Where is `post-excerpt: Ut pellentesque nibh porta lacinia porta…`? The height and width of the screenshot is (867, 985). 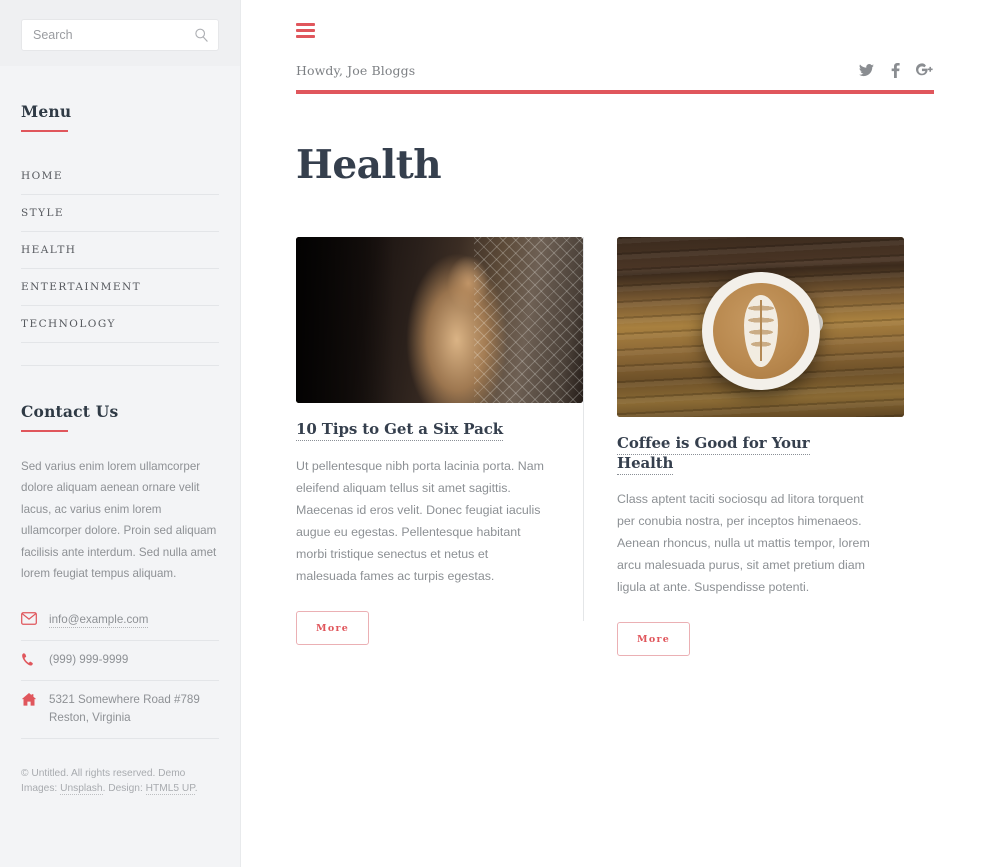
post-excerpt: Ut pellentesque nibh porta lacinia porta… is located at coordinates (420, 520).